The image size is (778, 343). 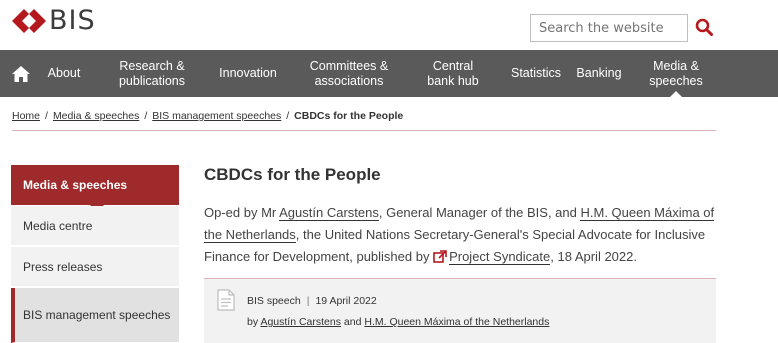 I want to click on breadcrumb-current: CBDCs for the People, so click(x=349, y=116).